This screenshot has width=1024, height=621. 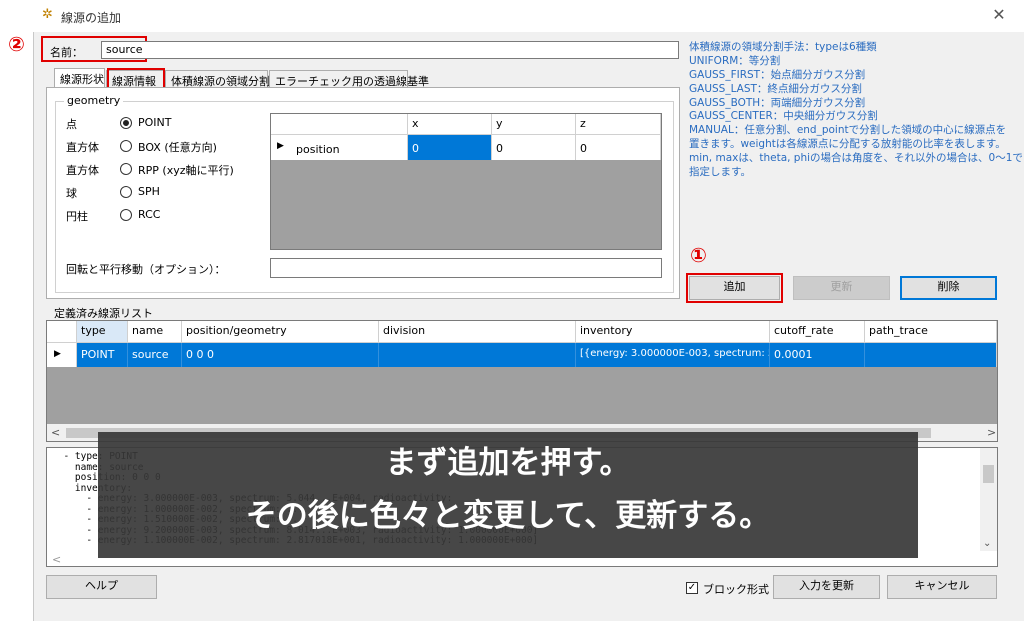 What do you see at coordinates (177, 147) in the screenshot?
I see `radio-label-box: BOX (任意方向)` at bounding box center [177, 147].